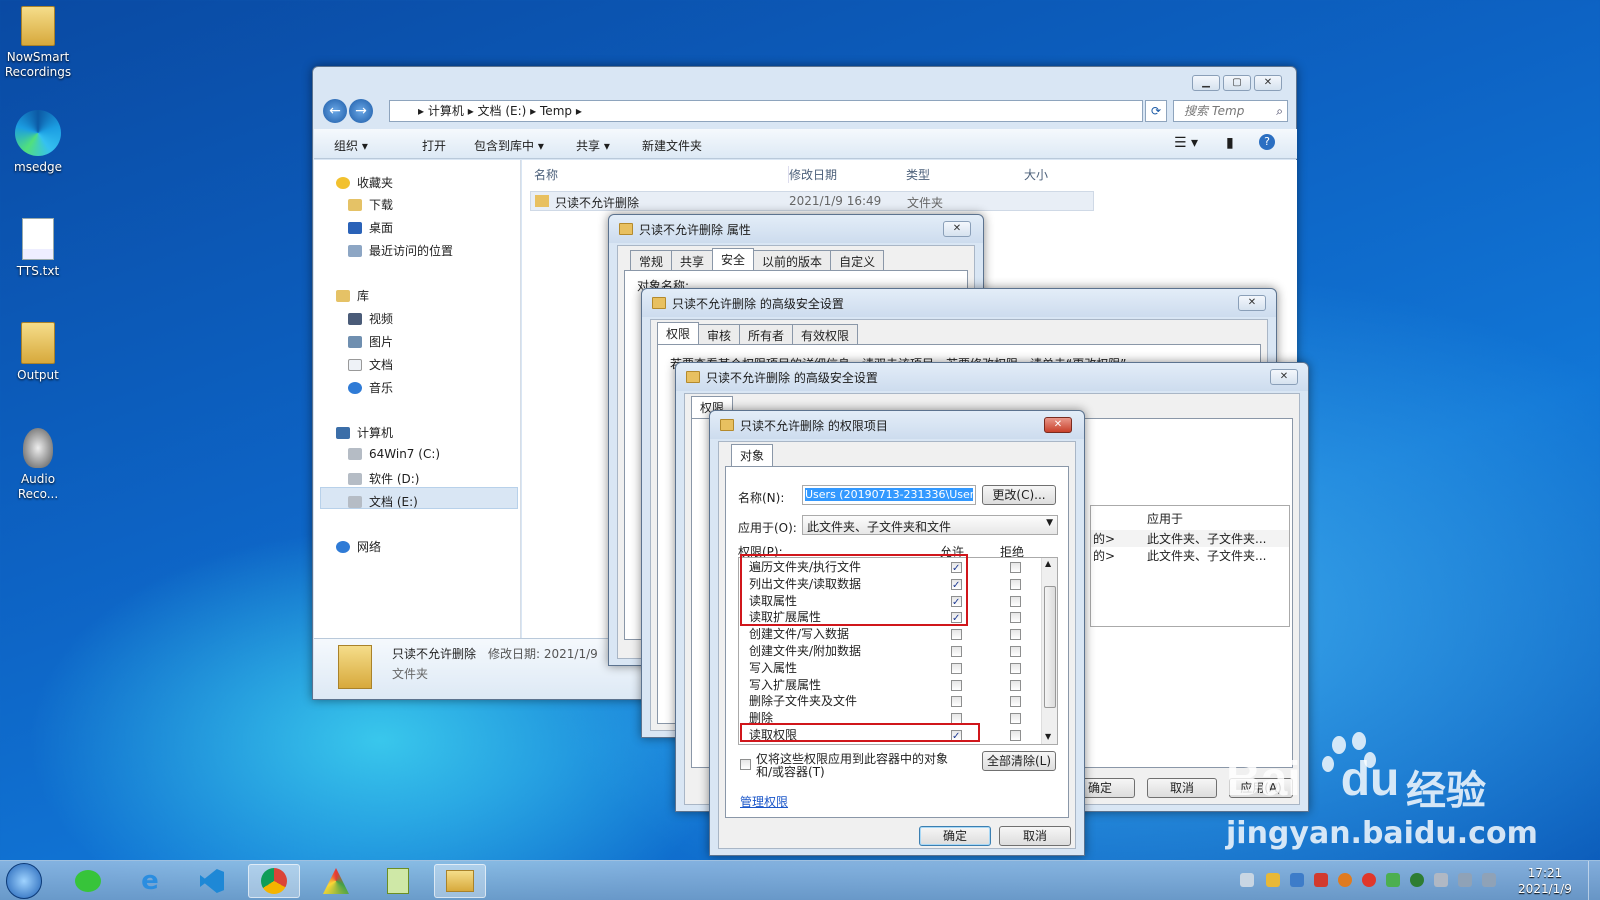 The height and width of the screenshot is (900, 1600). What do you see at coordinates (394, 454) in the screenshot?
I see `nav-drive-c: 64Win7 (C:)` at bounding box center [394, 454].